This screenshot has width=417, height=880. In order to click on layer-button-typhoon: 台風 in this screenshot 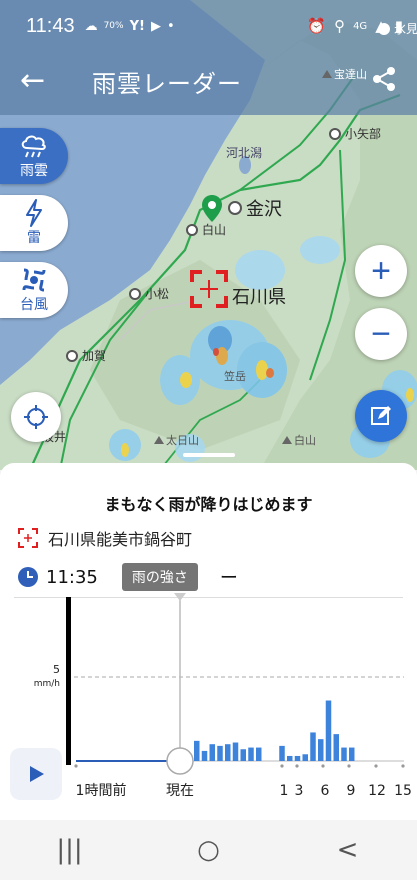, I will do `click(34, 290)`.